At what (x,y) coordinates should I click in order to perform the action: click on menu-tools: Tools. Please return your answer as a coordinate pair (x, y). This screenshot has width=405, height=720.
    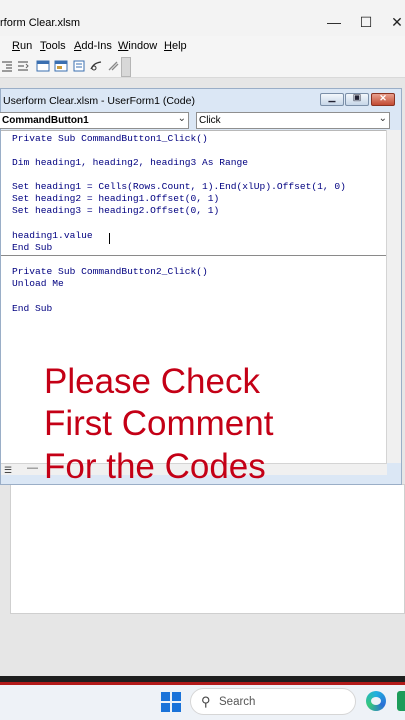
    Looking at the image, I should click on (53, 46).